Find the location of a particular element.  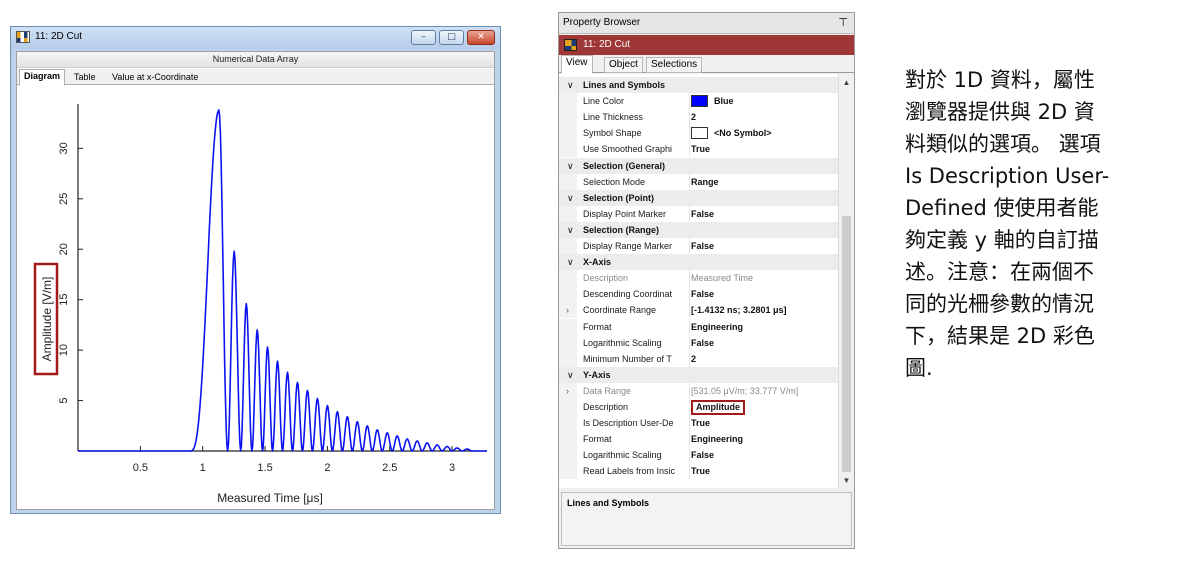

property-row: Descending Coordinat False is located at coordinates (698, 294).